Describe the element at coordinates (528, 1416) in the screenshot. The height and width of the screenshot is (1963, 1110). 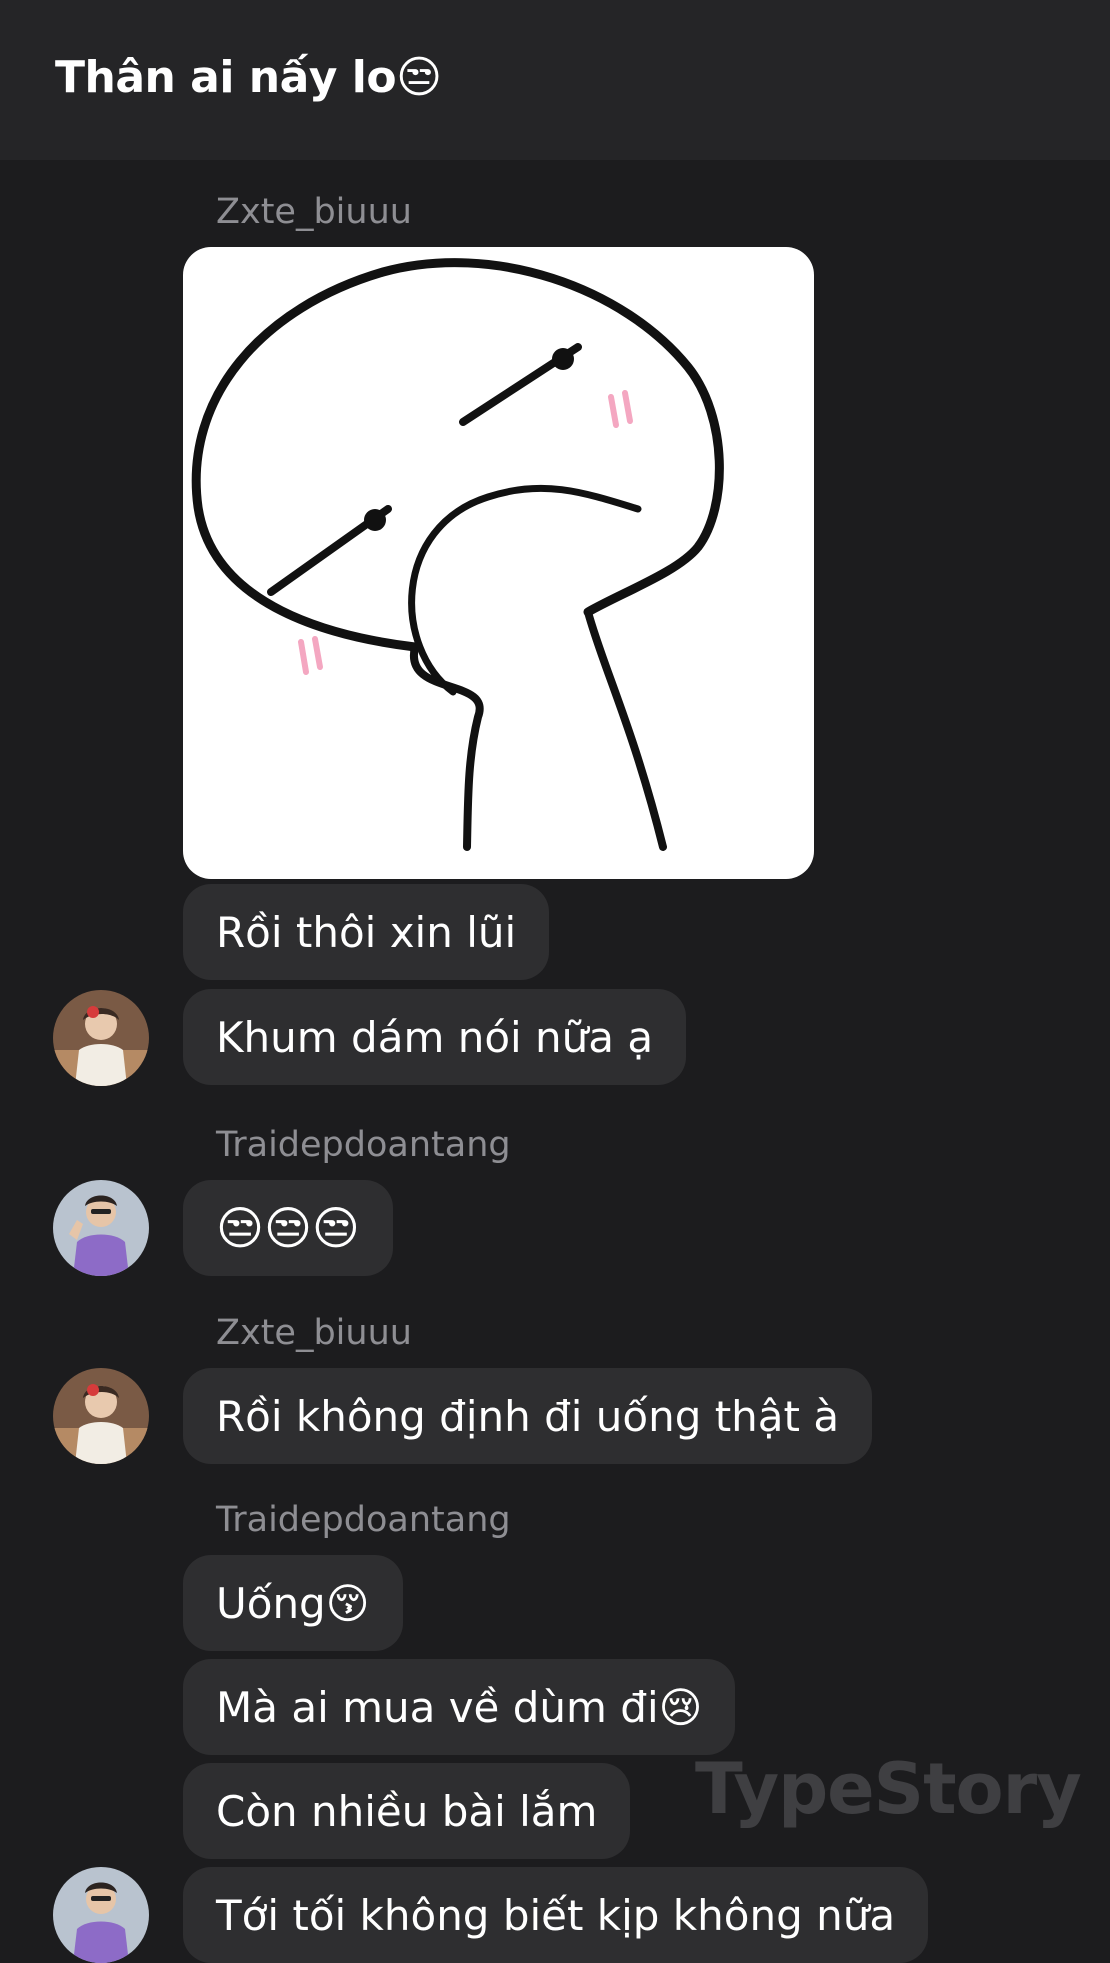
I see `message-bubble: Rồi không định đi uống thật à` at that location.